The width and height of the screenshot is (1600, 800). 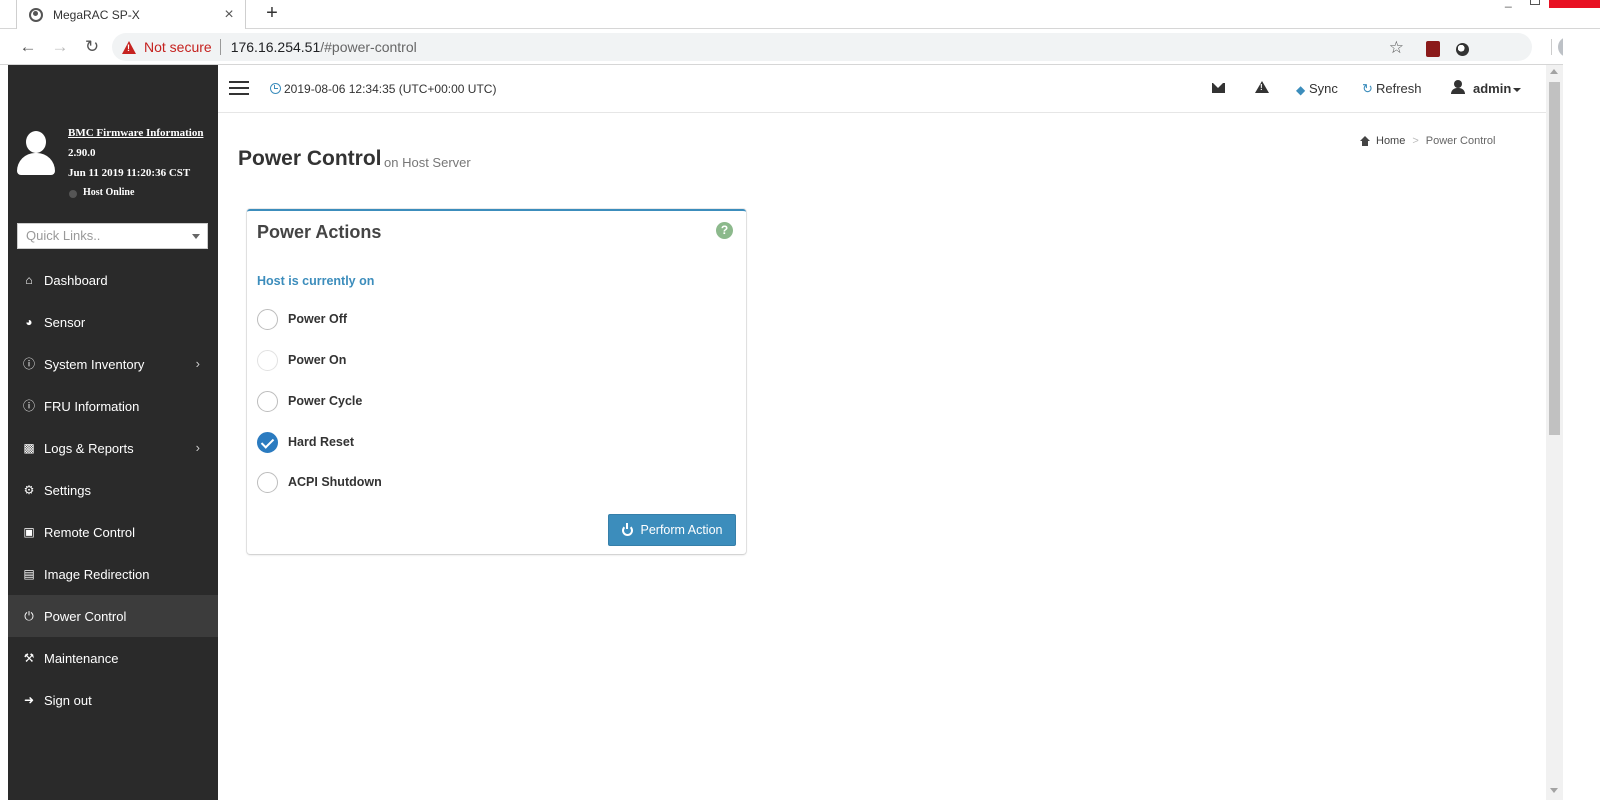 I want to click on power-icon: ⏻, so click(x=29, y=616).